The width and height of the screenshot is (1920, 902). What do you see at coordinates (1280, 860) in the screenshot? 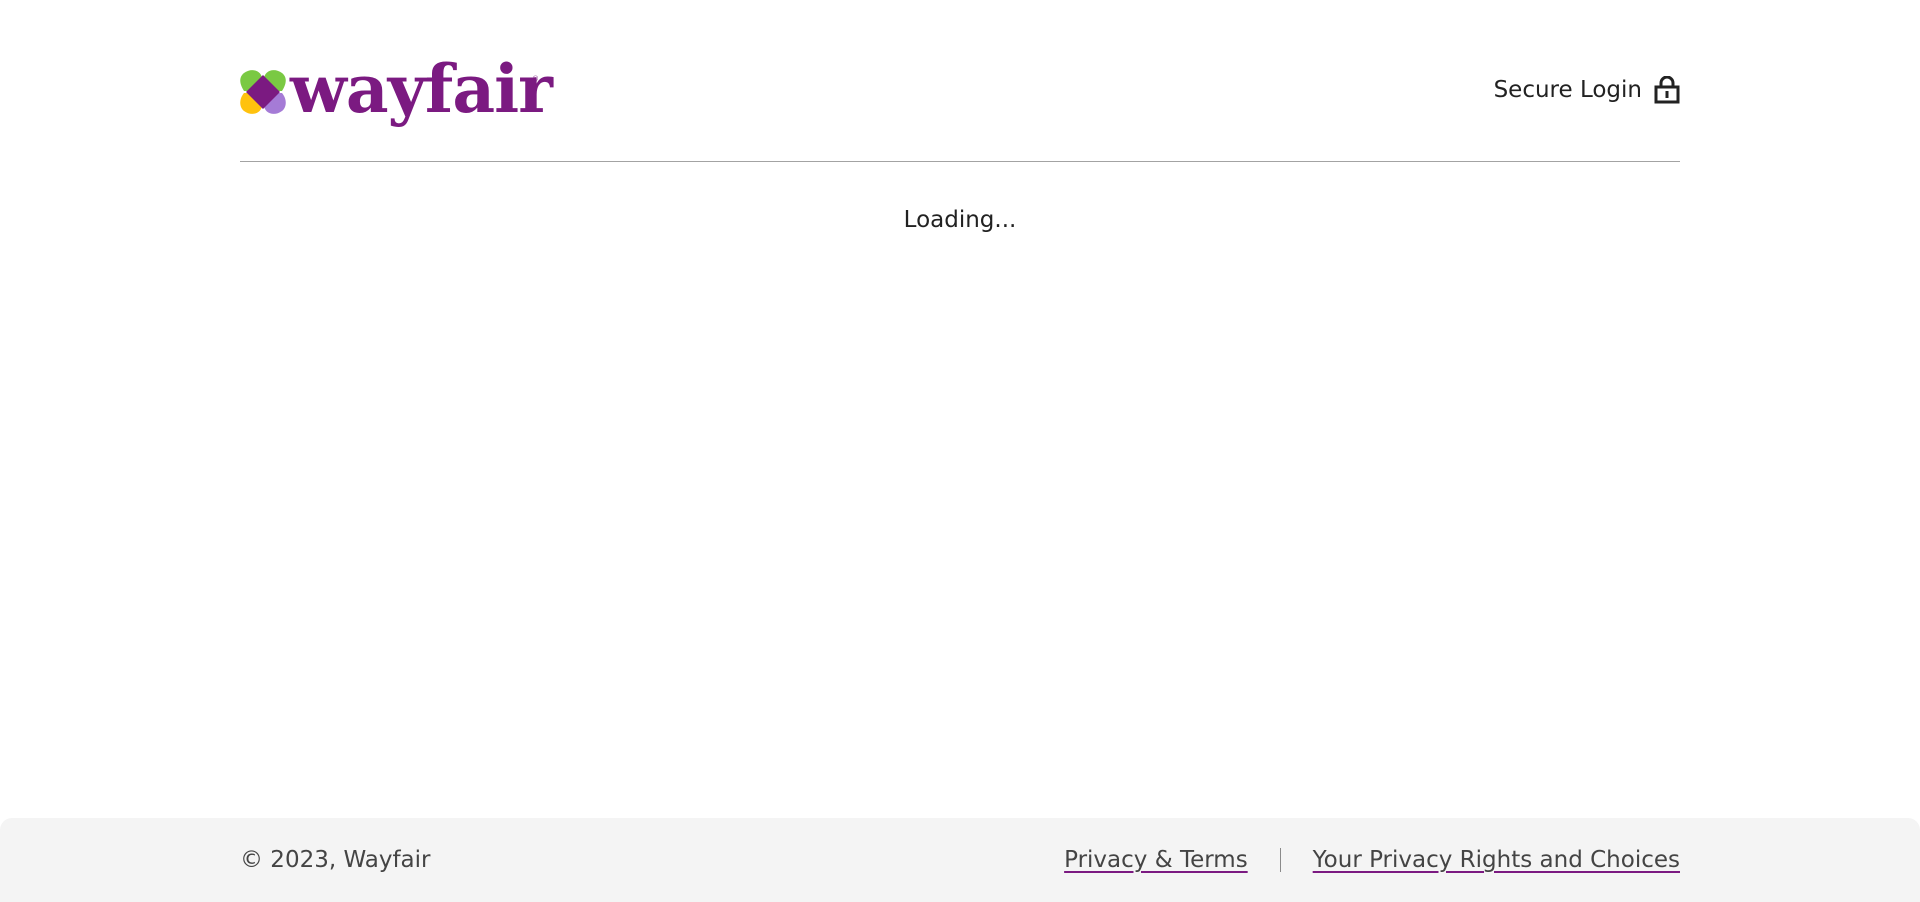
I see `footer-link-separator` at bounding box center [1280, 860].